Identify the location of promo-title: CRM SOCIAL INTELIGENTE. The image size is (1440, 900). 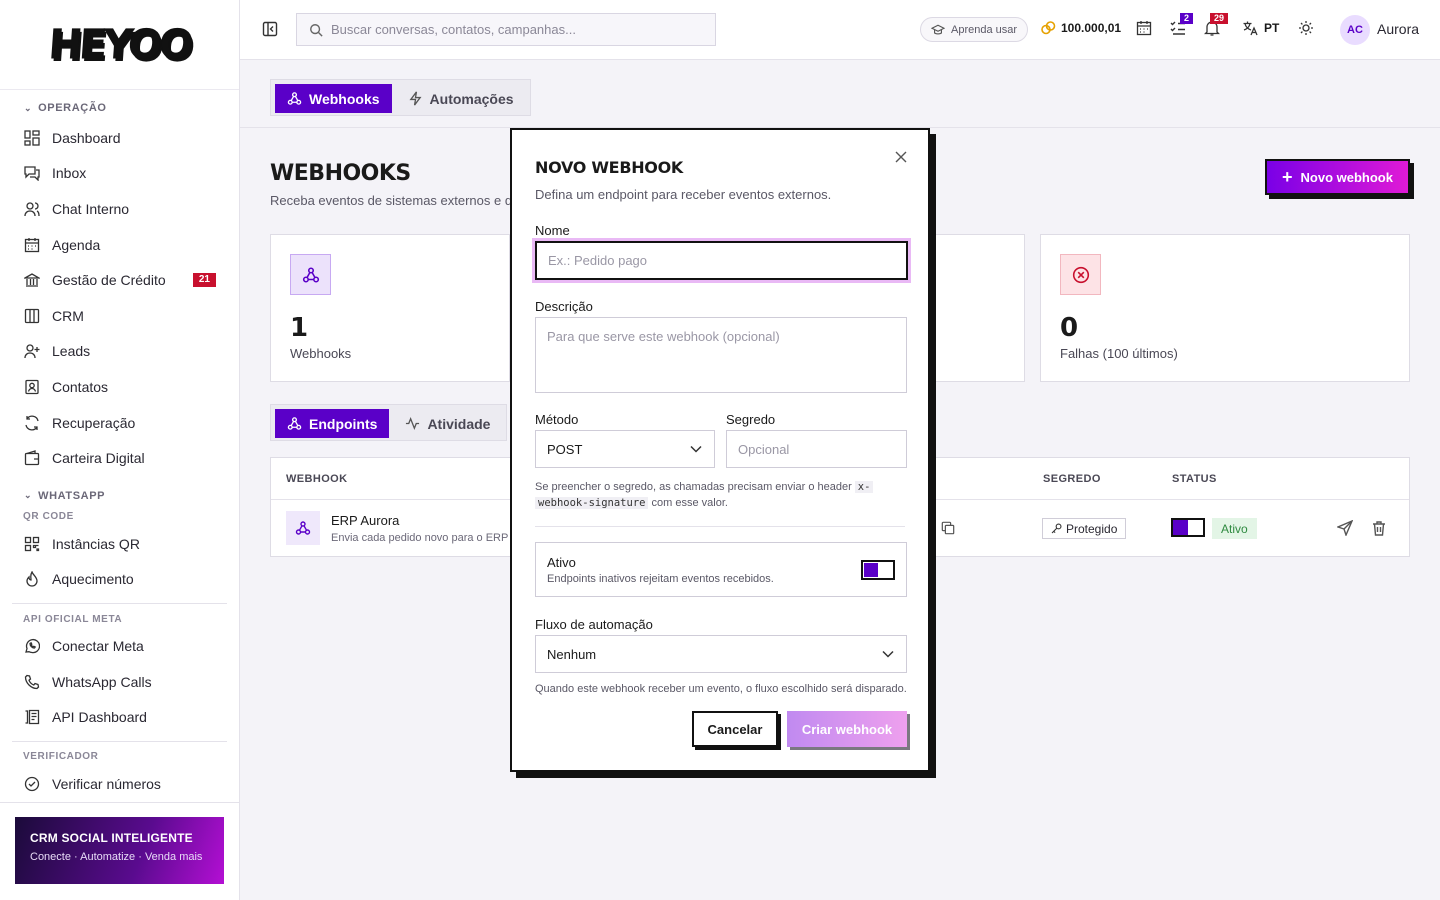
(111, 838).